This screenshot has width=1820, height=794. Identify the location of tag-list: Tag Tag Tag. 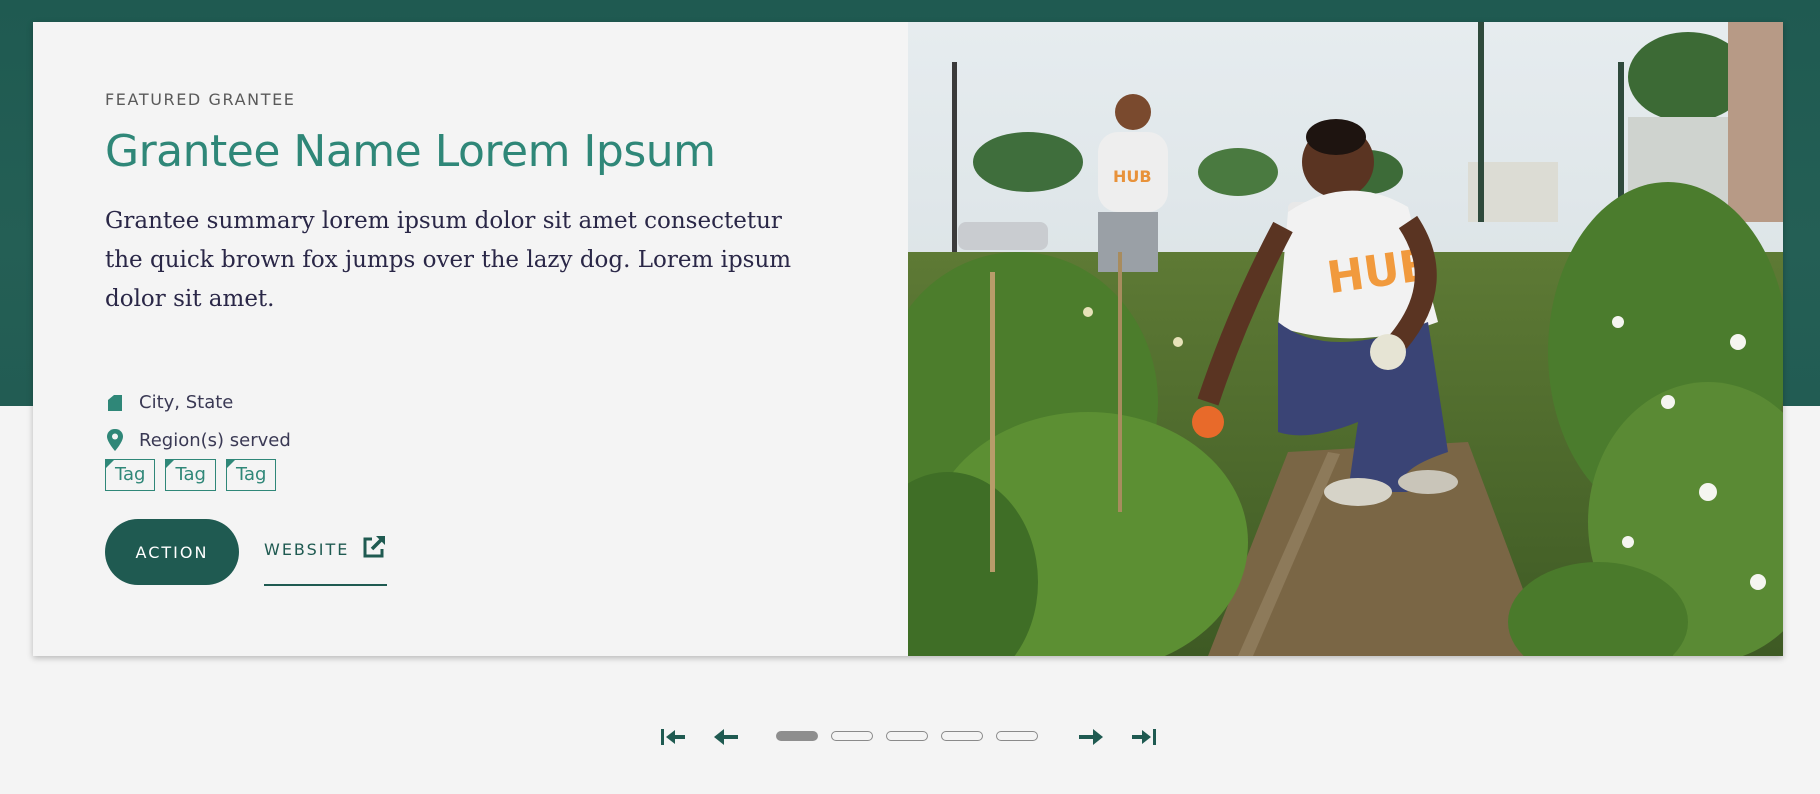
(191, 475).